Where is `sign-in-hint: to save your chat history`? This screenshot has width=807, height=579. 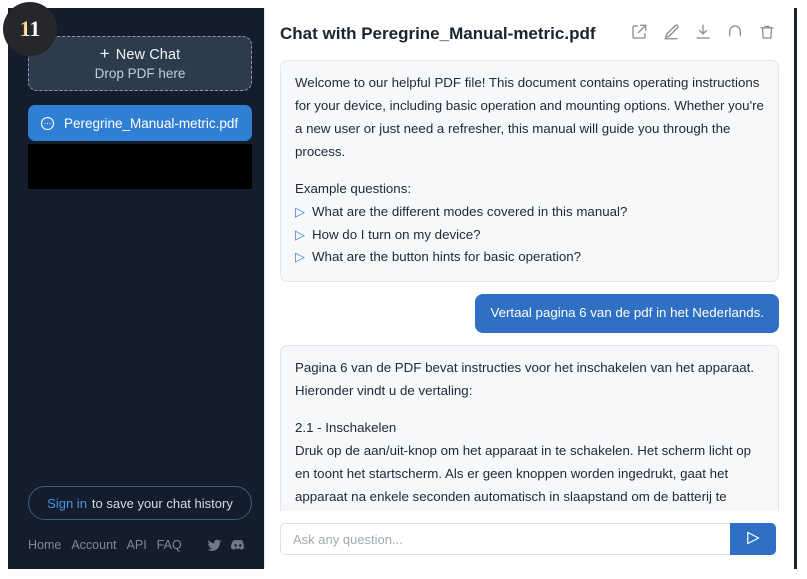
sign-in-hint: to save your chat history is located at coordinates (162, 503).